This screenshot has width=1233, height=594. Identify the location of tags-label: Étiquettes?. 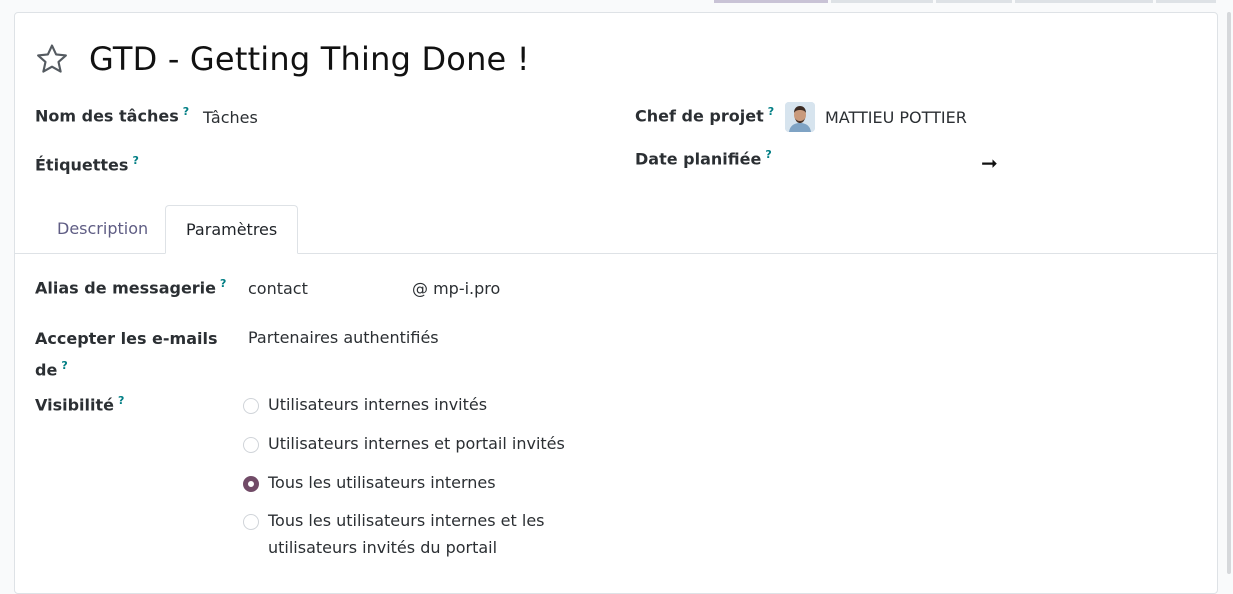
(87, 164).